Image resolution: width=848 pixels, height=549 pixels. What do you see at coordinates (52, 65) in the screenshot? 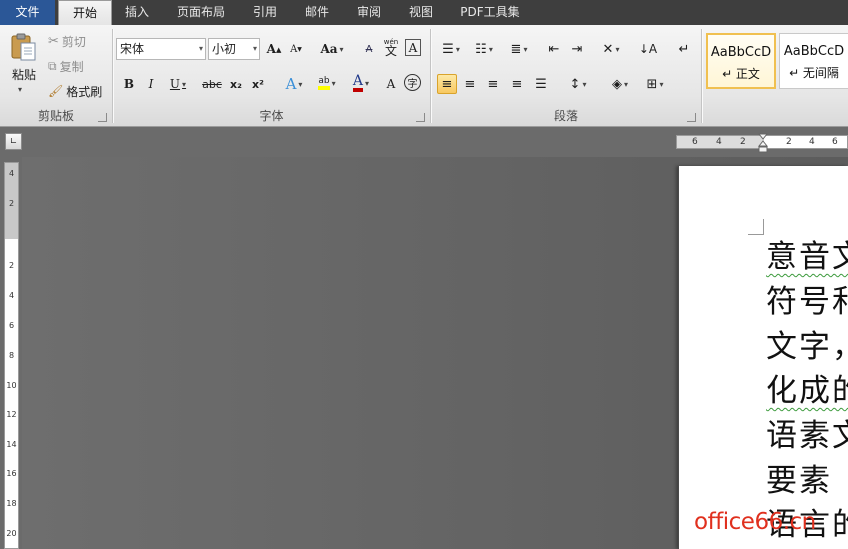
I see `copy-icon: ⧉` at bounding box center [52, 65].